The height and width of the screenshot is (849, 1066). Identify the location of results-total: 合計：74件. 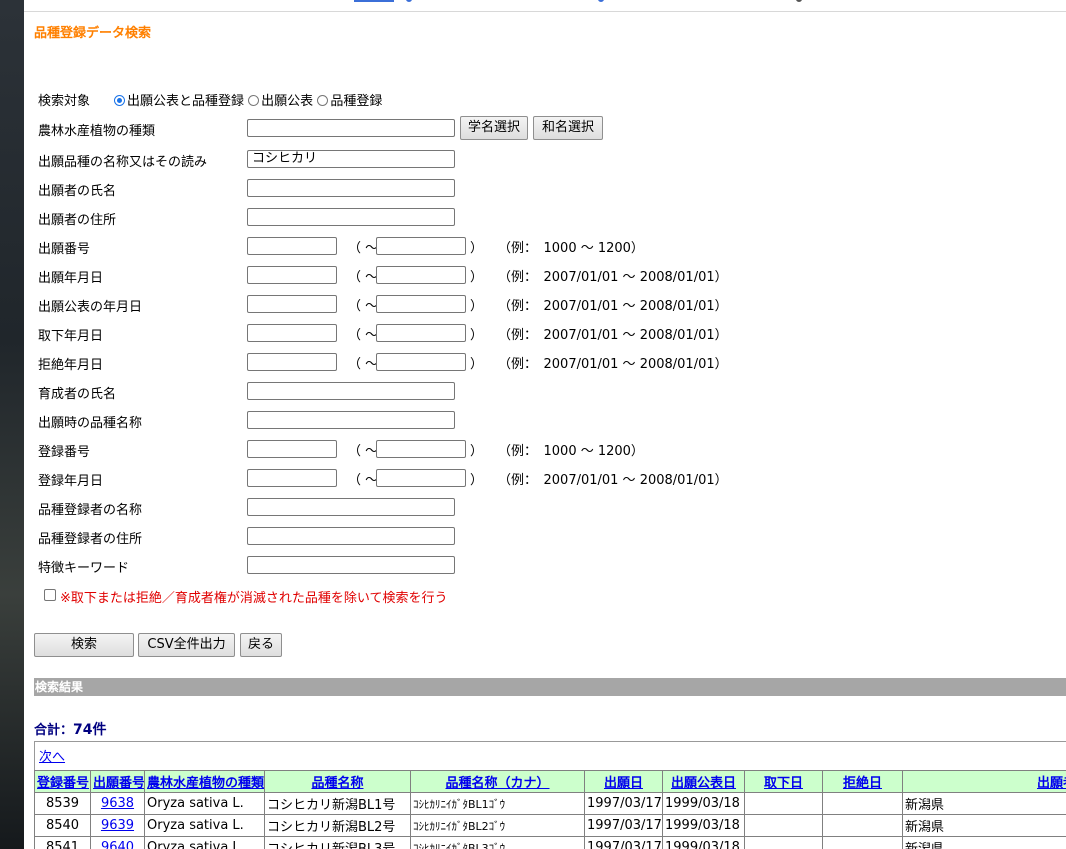
(70, 729).